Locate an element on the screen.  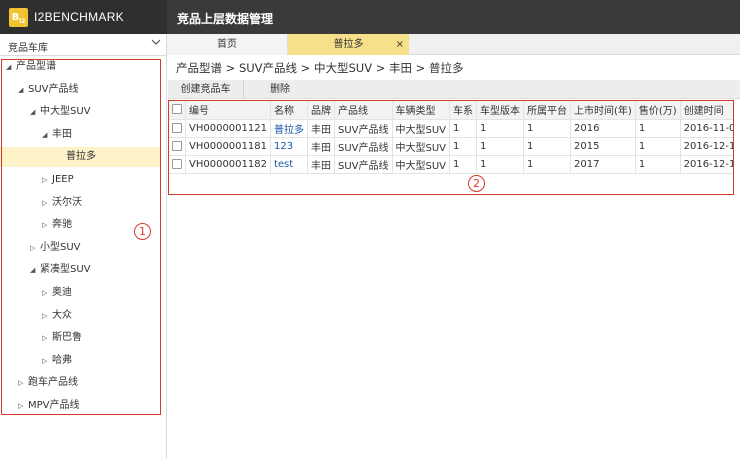
tab-prado: 普拉多 × is located at coordinates (348, 44).